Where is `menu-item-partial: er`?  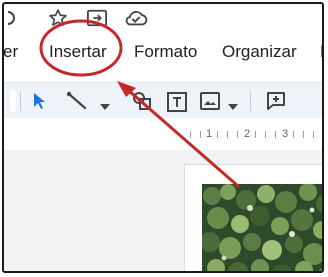
menu-item-partial: er is located at coordinates (11, 52).